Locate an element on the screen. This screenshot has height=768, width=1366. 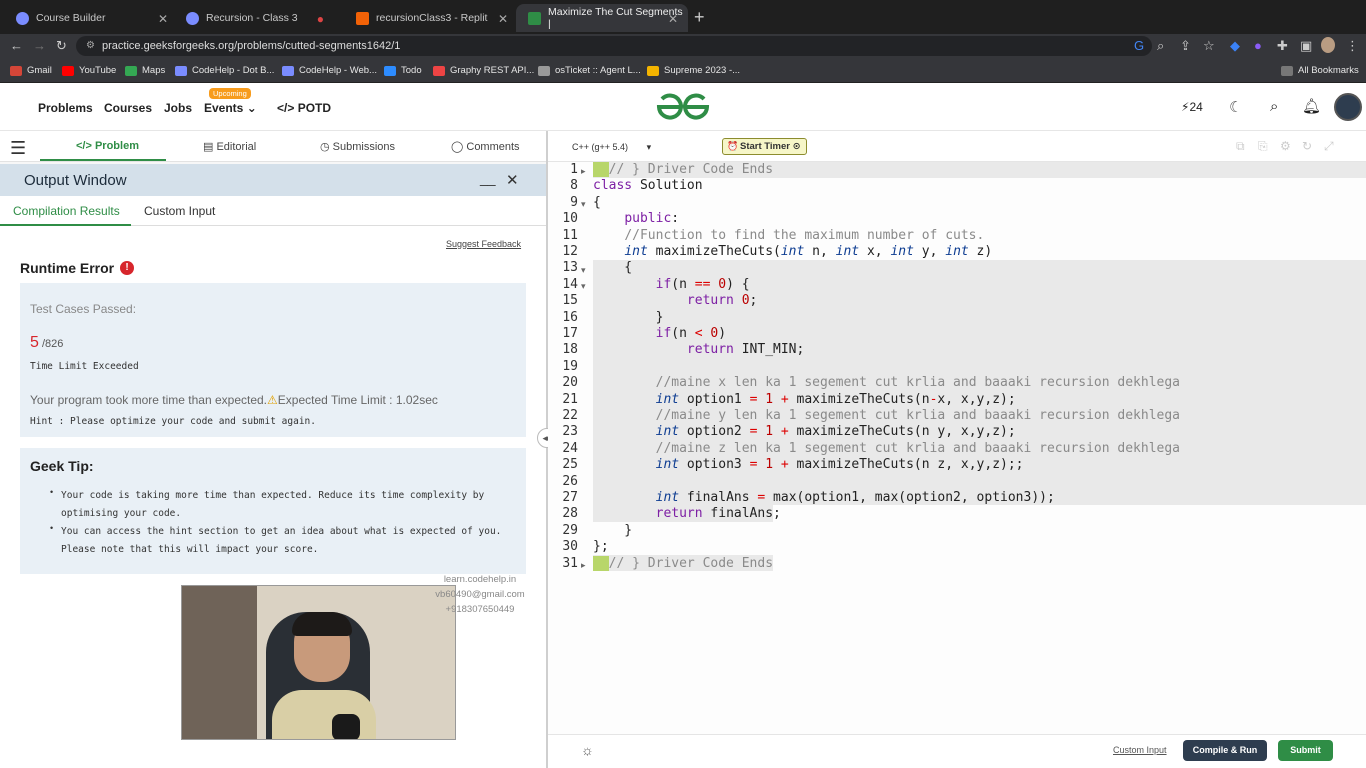
chevron-down-icon: ⌄ is located at coordinates (251, 108).